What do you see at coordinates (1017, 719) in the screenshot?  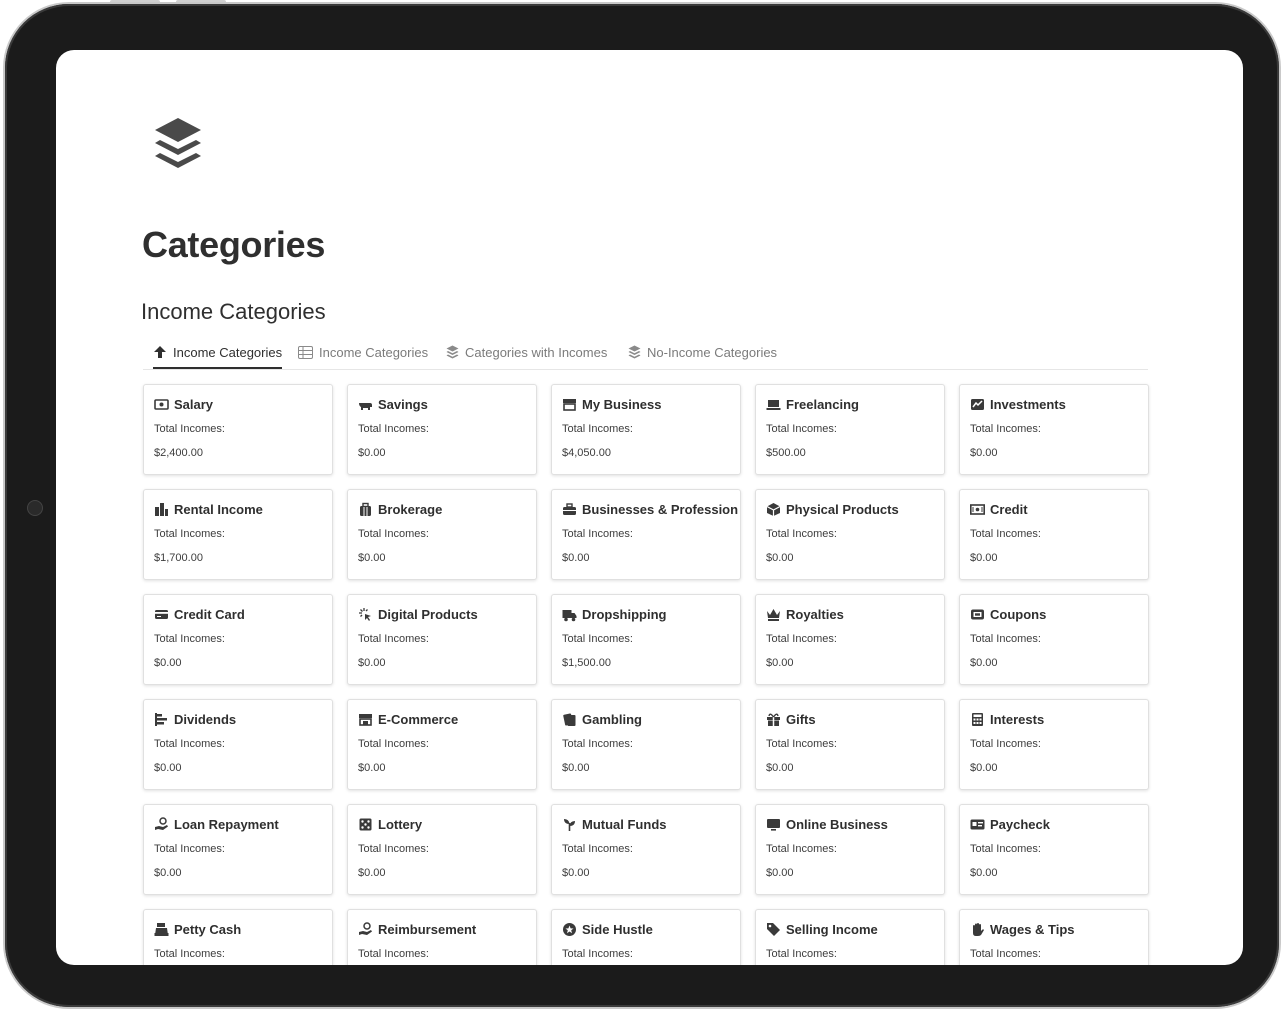 I see `category-name: Interests` at bounding box center [1017, 719].